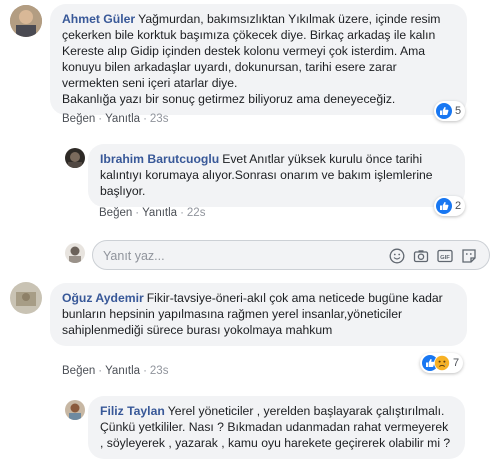  I want to click on comment-actions: Beğen · Yanıtla · 22s, so click(152, 213).